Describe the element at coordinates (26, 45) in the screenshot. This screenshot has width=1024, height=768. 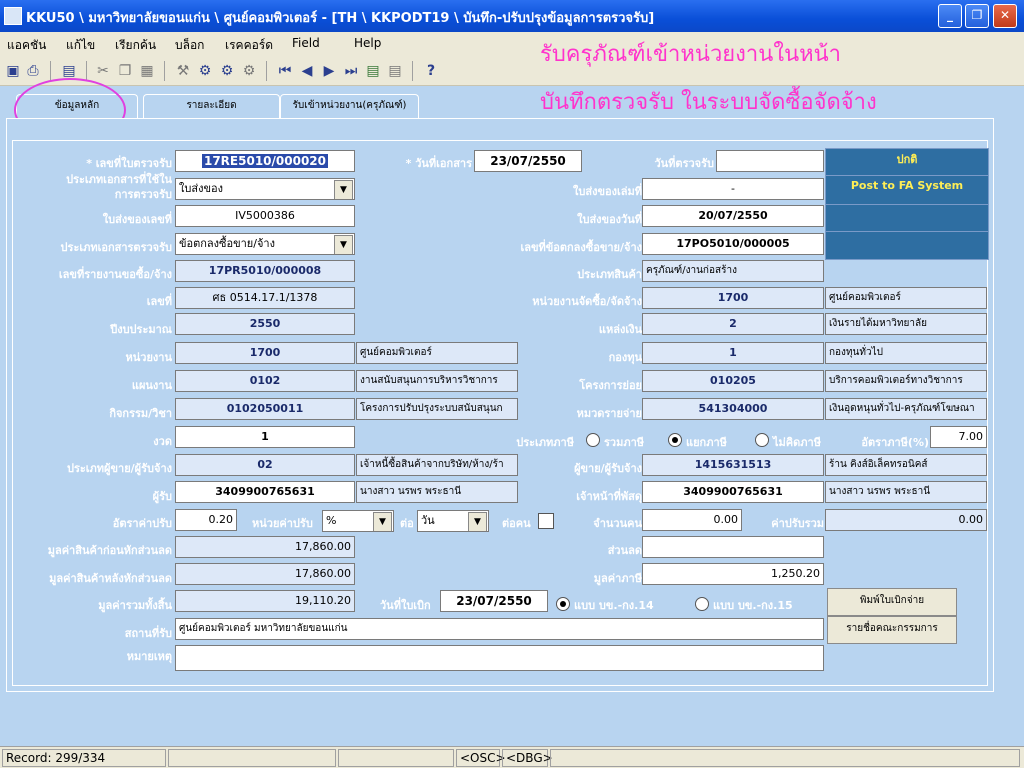
I see `menu-action: แอคชัน` at that location.